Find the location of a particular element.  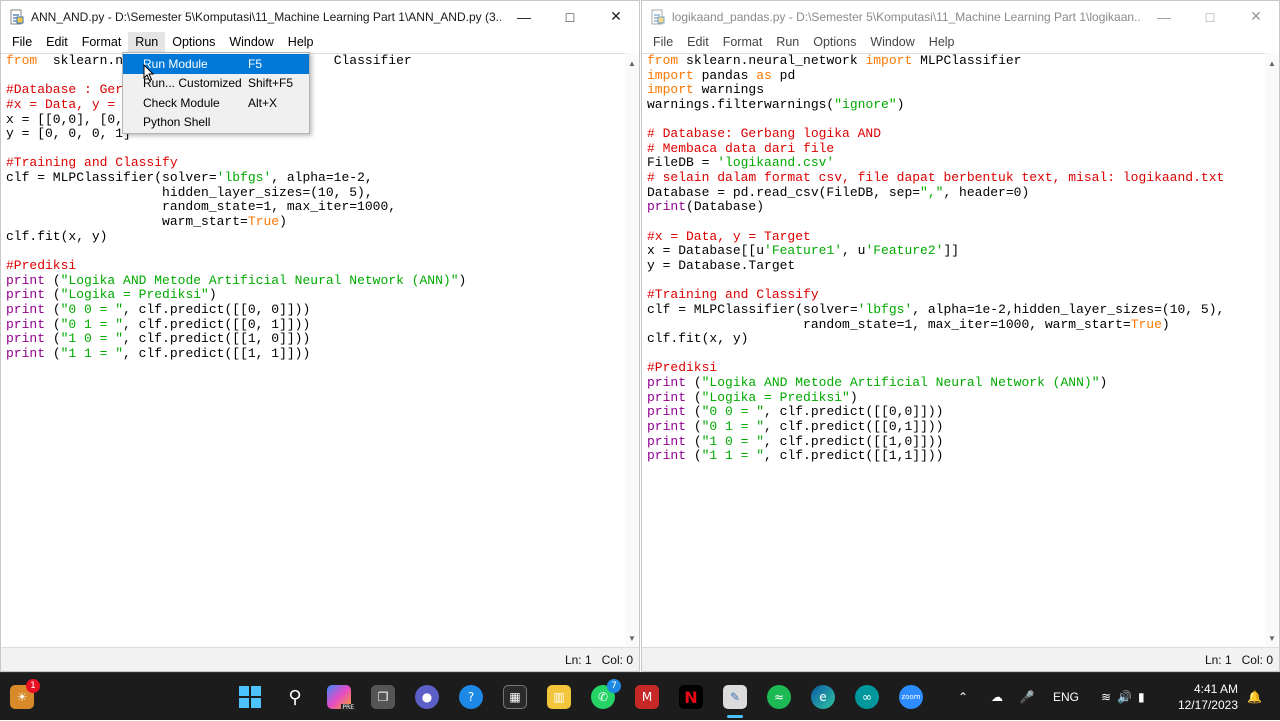

battery-icon: ▮ is located at coordinates (1141, 697).